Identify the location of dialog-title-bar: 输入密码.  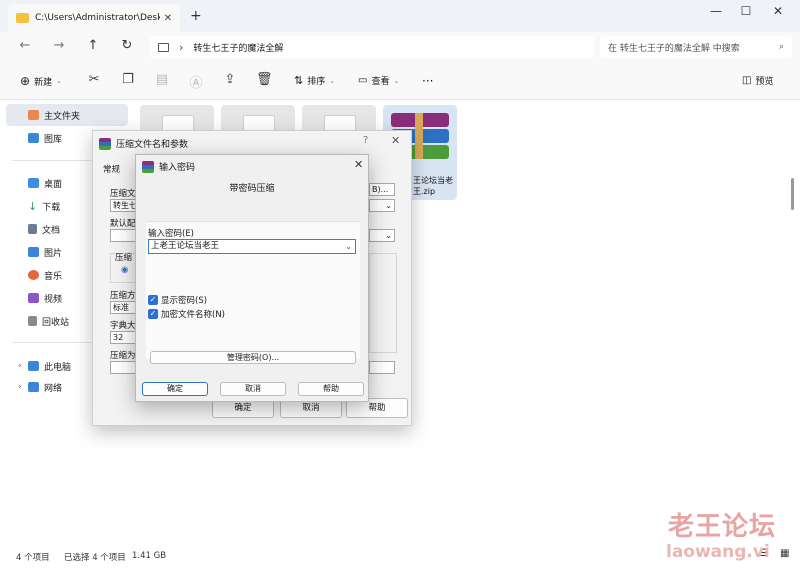
(168, 166).